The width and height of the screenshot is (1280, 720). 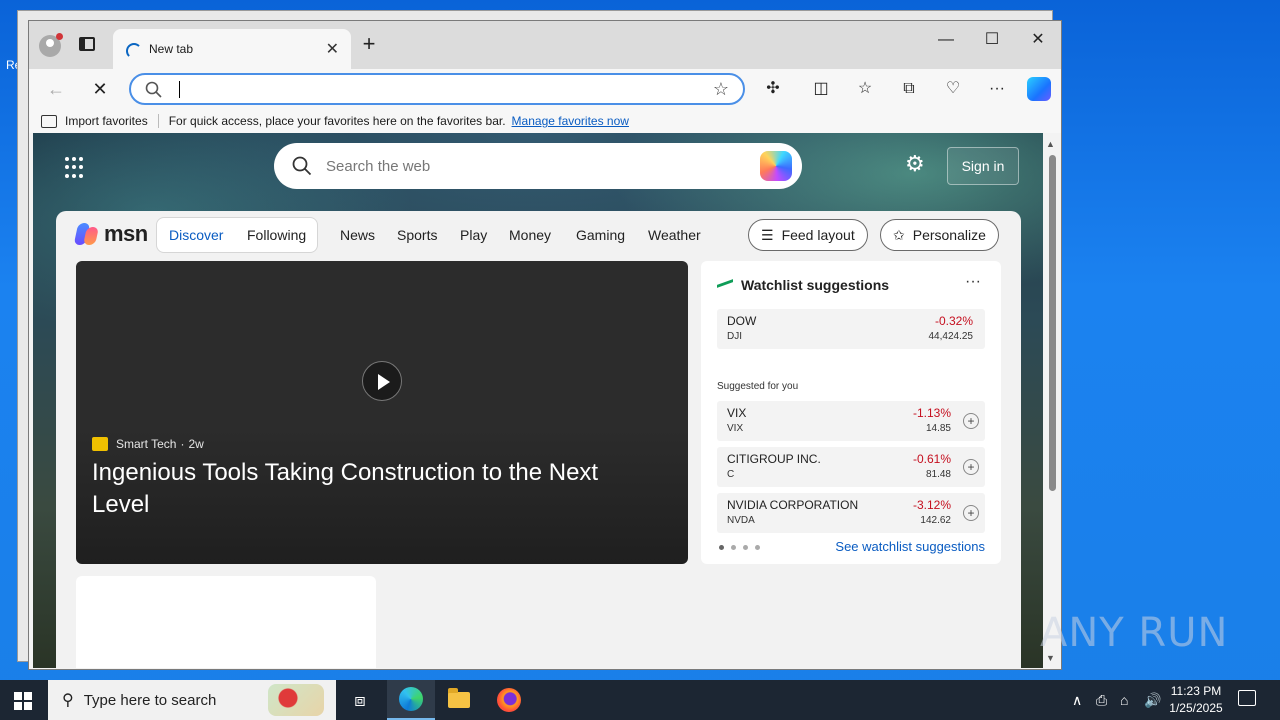 I want to click on scroll-up-icon: ▲, so click(x=1050, y=144).